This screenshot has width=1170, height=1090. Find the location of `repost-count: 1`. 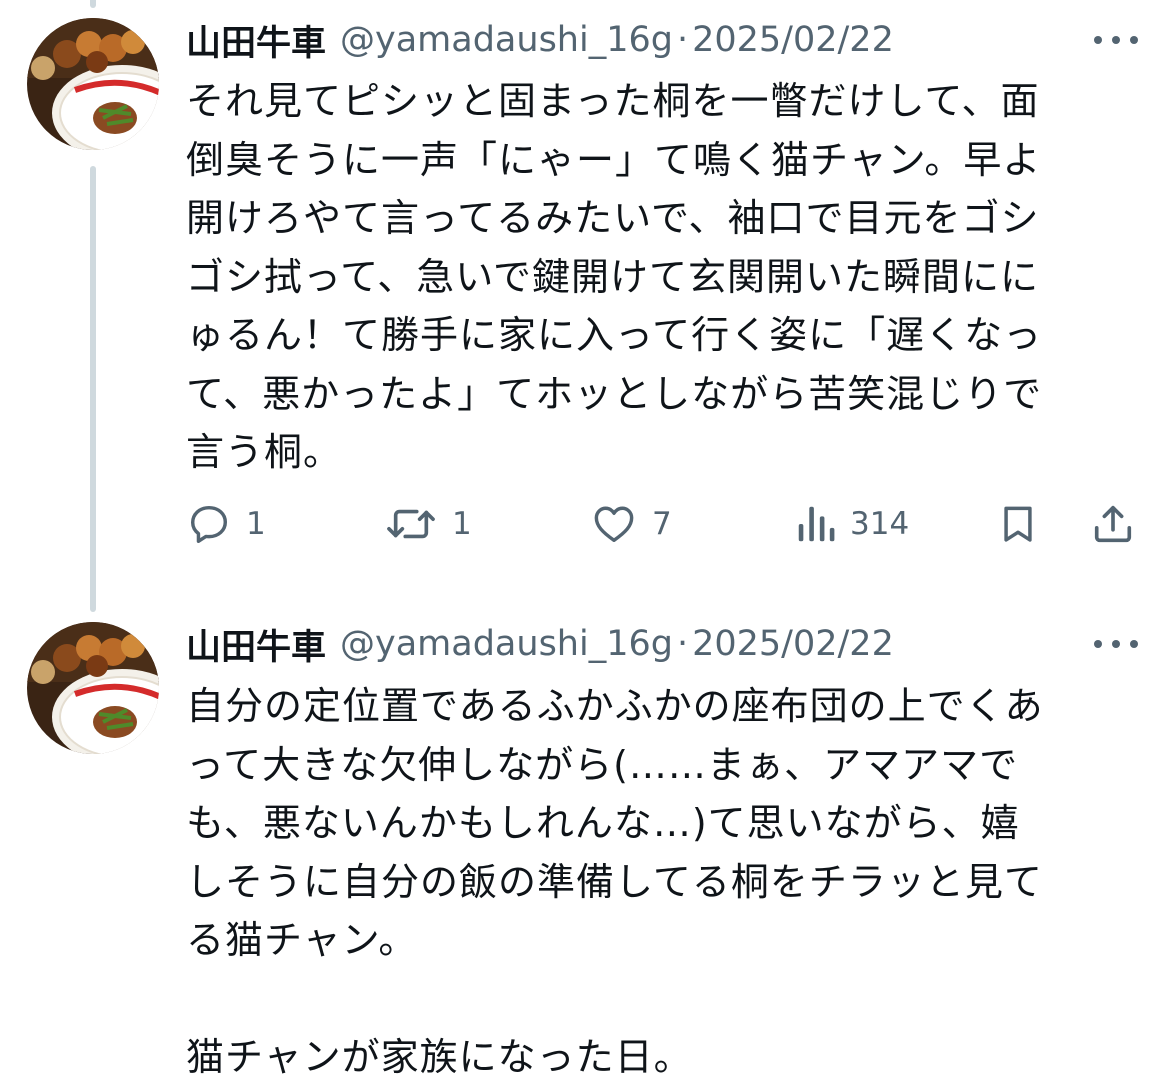

repost-count: 1 is located at coordinates (462, 524).